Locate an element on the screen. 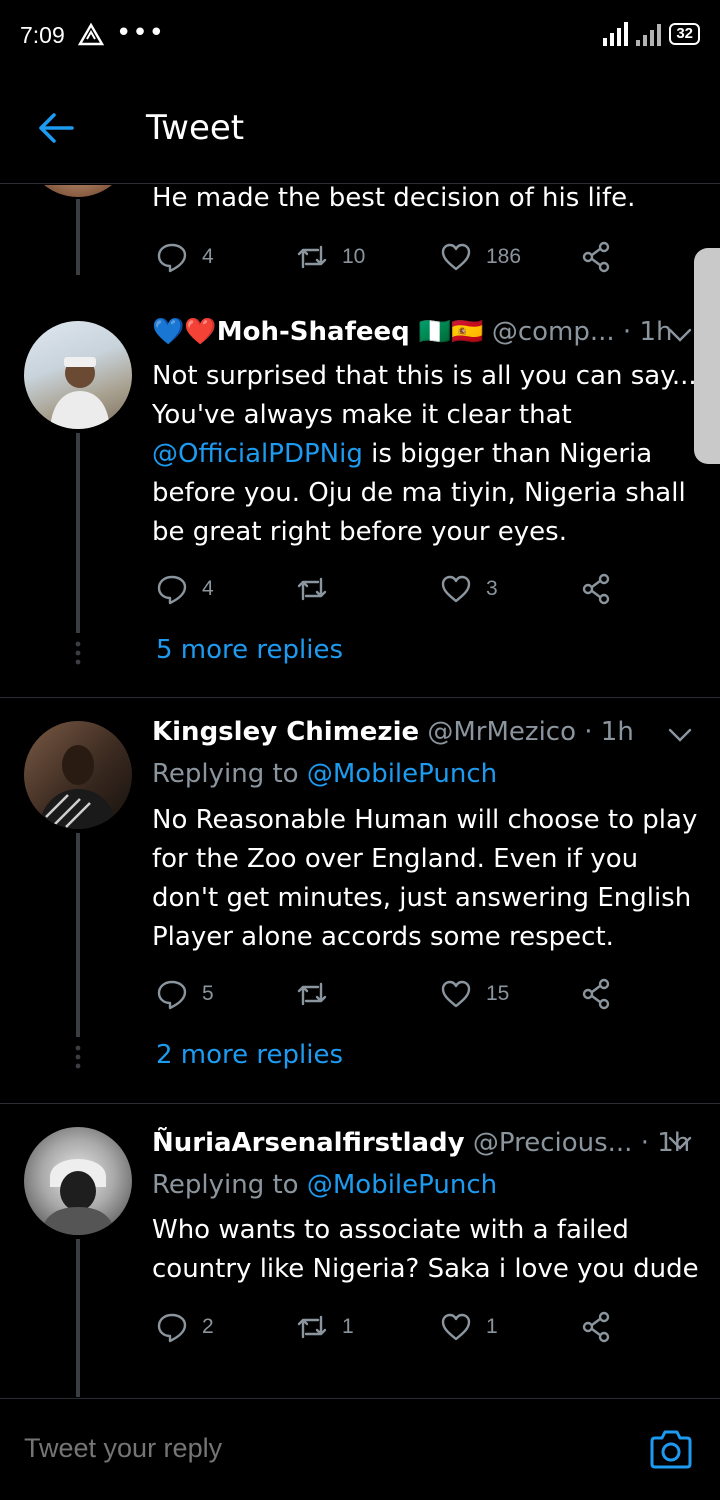  tweet-actions: 4 3 is located at coordinates (391, 589).